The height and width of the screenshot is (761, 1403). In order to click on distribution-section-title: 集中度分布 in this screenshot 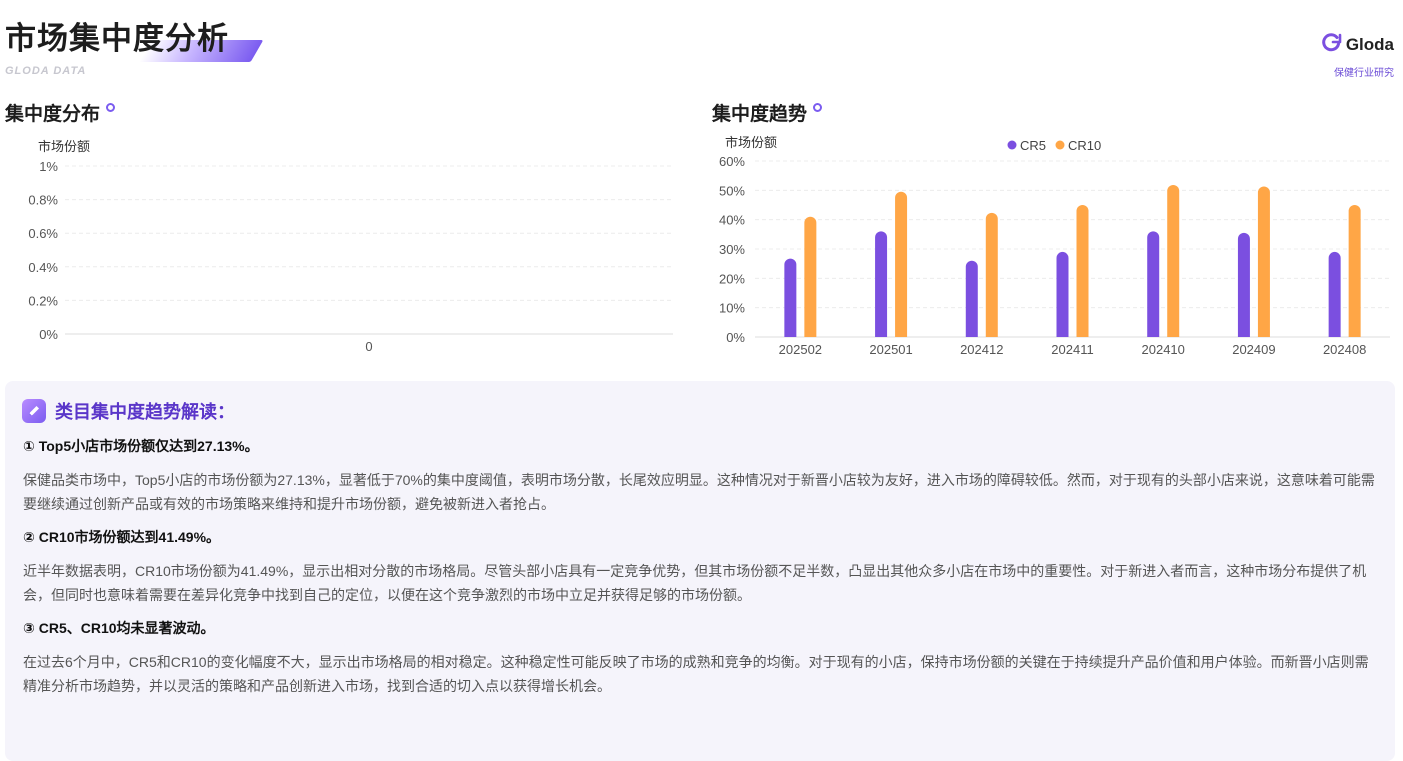, I will do `click(60, 112)`.